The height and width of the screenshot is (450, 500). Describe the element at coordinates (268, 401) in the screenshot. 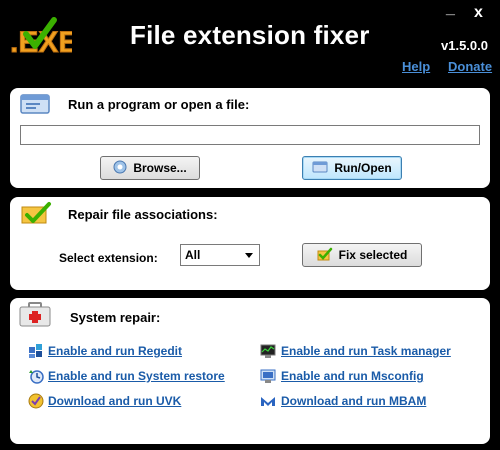

I see `mbam-icon` at that location.